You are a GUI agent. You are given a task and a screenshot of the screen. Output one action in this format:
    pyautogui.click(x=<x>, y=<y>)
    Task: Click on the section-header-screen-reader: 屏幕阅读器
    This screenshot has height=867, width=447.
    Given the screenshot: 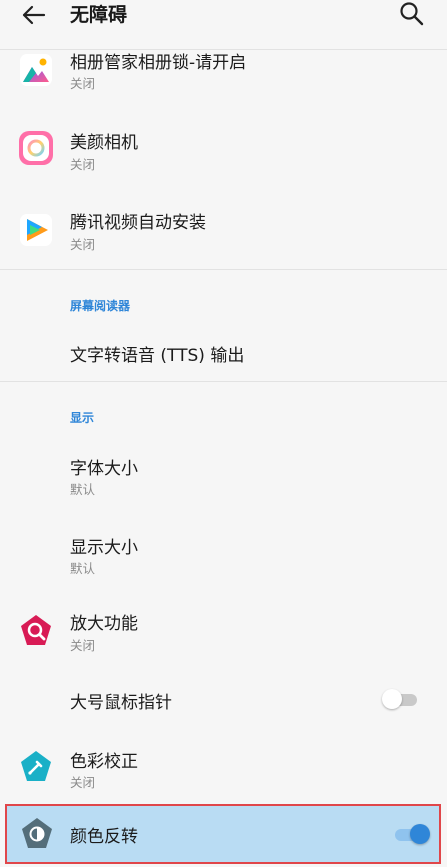 What is the action you would take?
    pyautogui.click(x=100, y=306)
    